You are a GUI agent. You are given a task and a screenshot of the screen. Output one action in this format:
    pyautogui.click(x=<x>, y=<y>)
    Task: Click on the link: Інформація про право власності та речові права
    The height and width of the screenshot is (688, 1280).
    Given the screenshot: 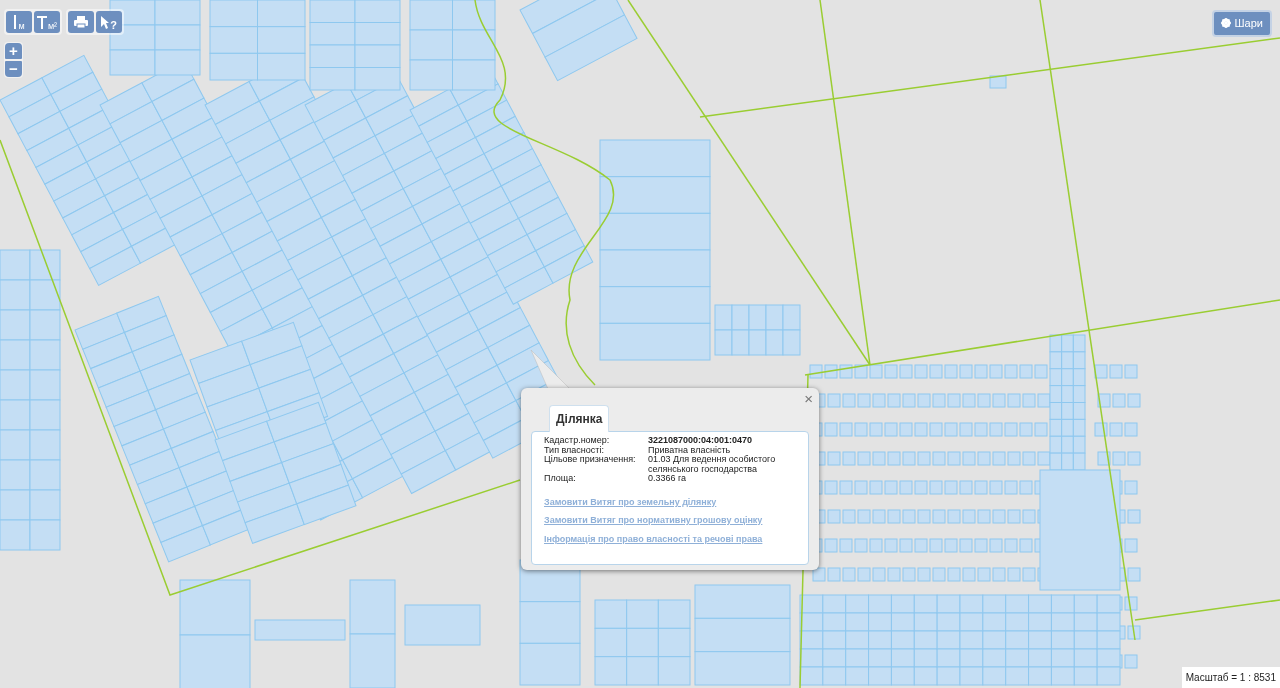 What is the action you would take?
    pyautogui.click(x=670, y=539)
    